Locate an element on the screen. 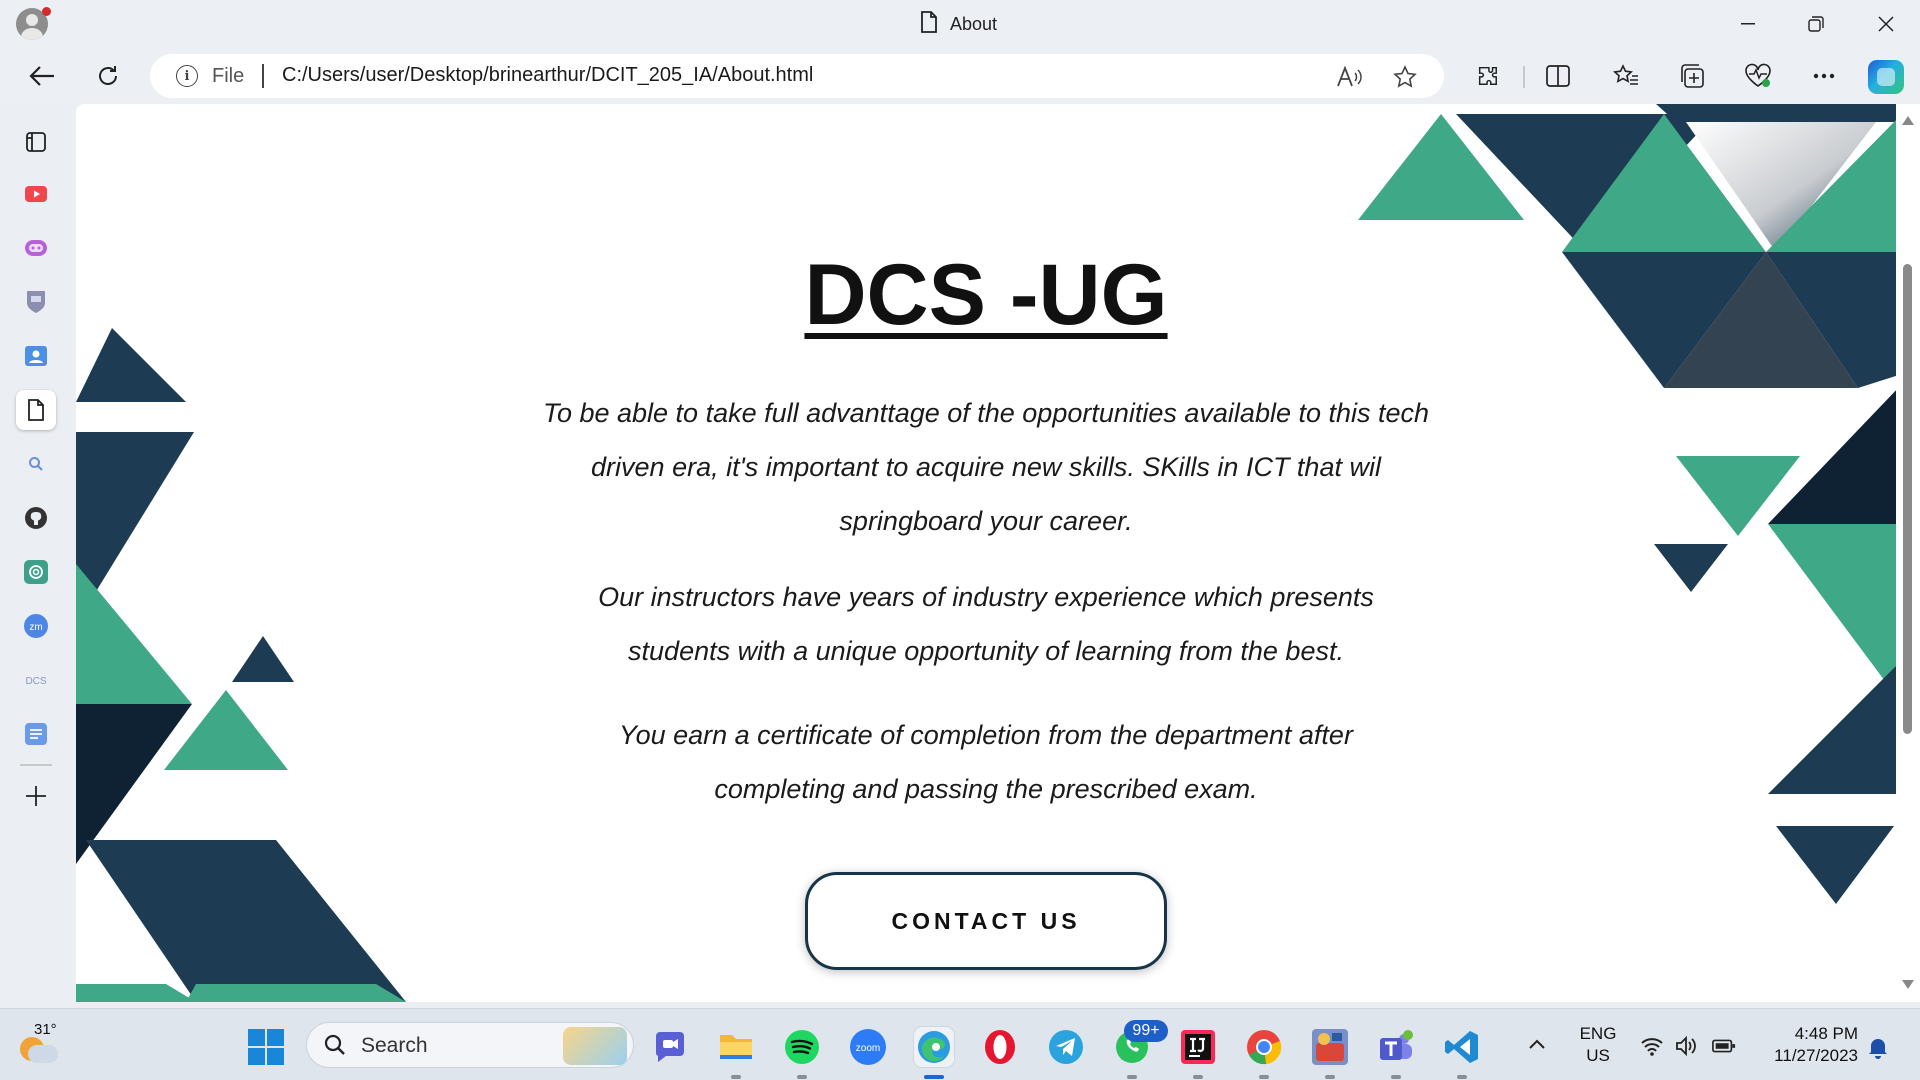 The width and height of the screenshot is (1920, 1080). scroll-down-arrow-icon is located at coordinates (1908, 984).